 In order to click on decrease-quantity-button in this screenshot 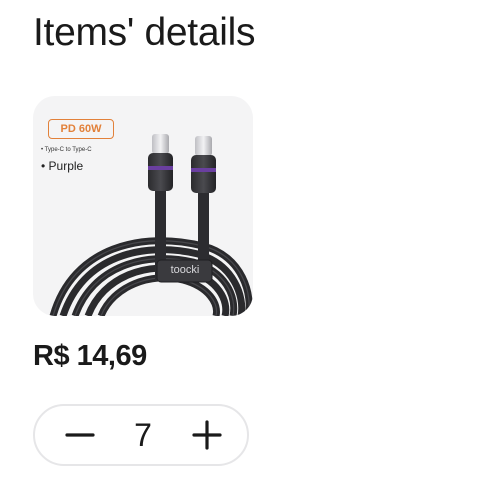, I will do `click(80, 435)`.